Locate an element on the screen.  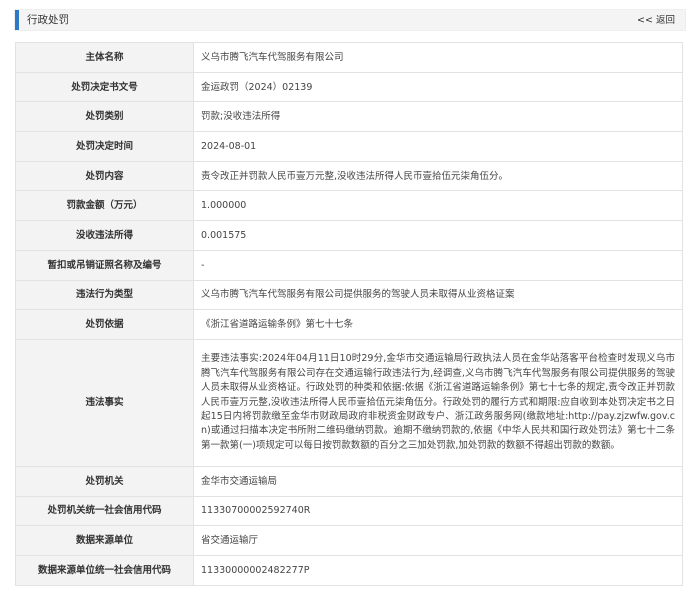
row-value-source-credit-code: 11330000002482277P is located at coordinates (438, 570).